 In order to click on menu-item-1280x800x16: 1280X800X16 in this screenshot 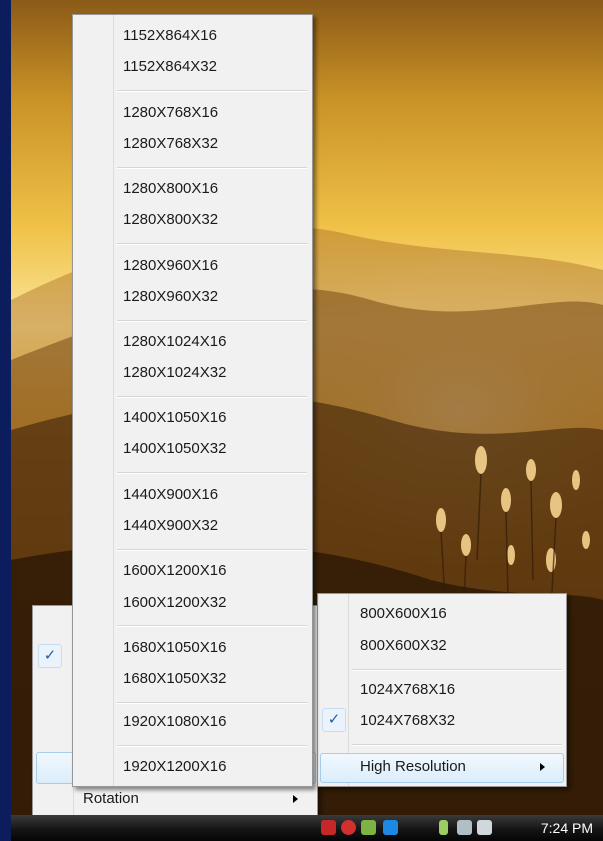, I will do `click(170, 189)`.